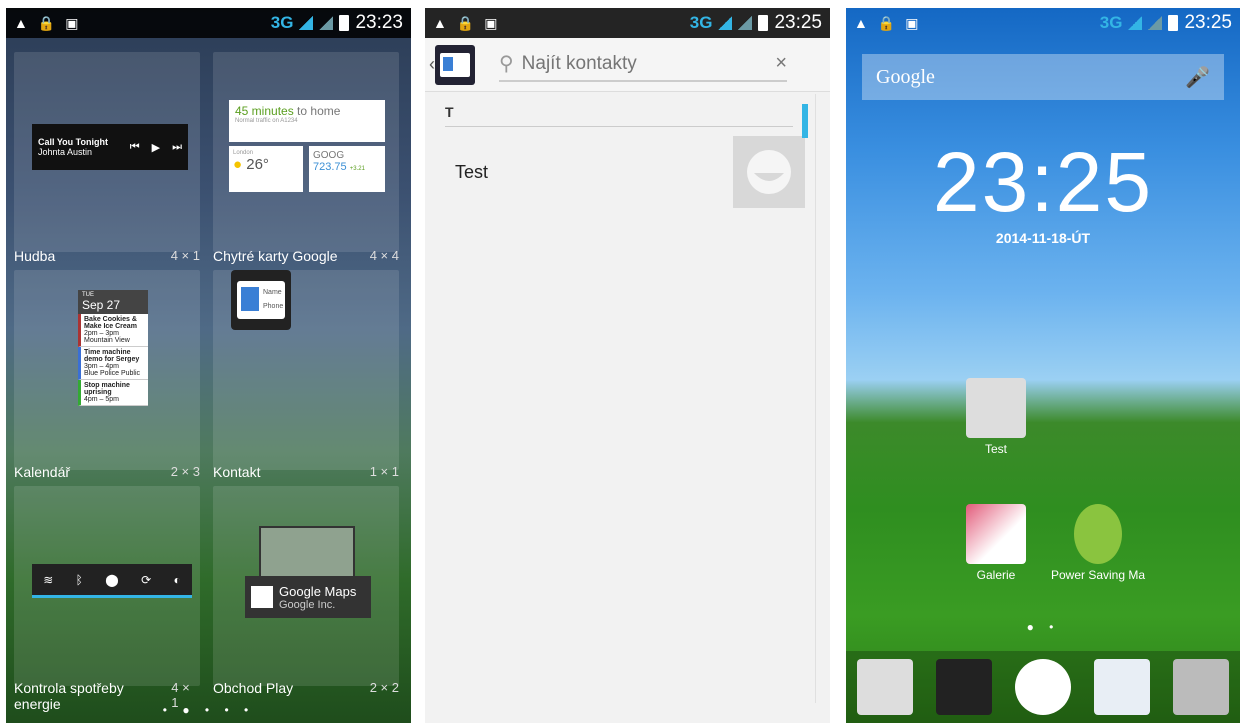 The height and width of the screenshot is (723, 1240). I want to click on contact-avatar, so click(769, 172).